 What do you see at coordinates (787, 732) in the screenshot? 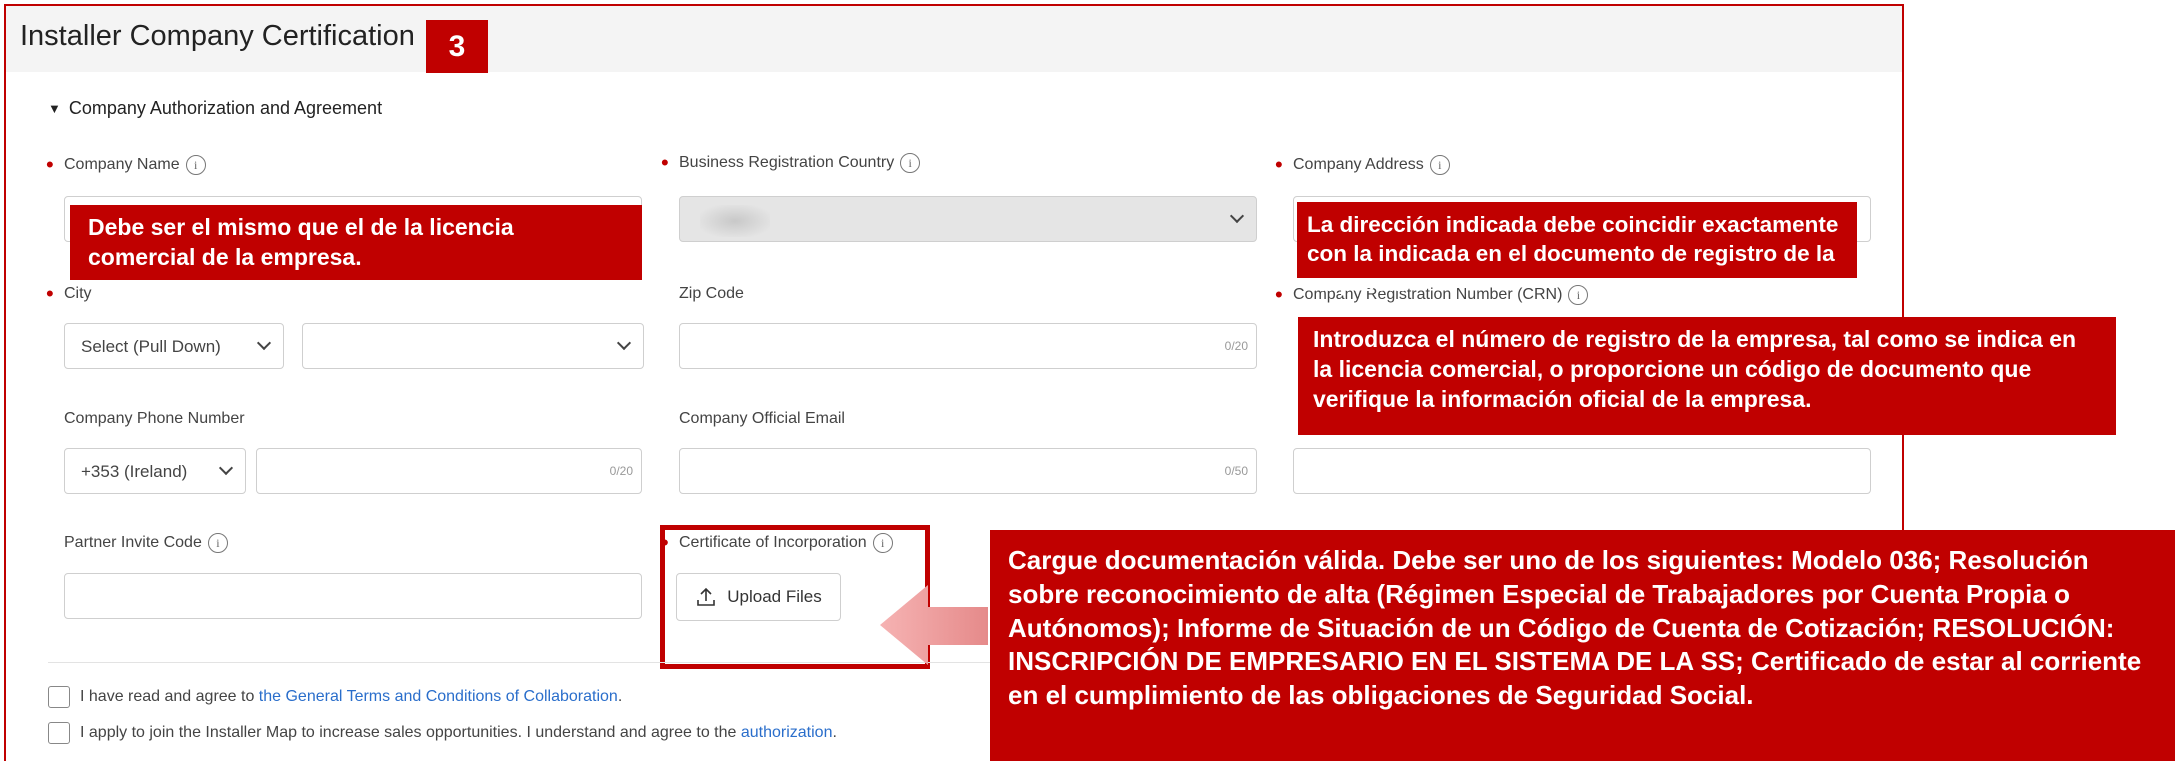
I see `authorization-link: authorization` at bounding box center [787, 732].